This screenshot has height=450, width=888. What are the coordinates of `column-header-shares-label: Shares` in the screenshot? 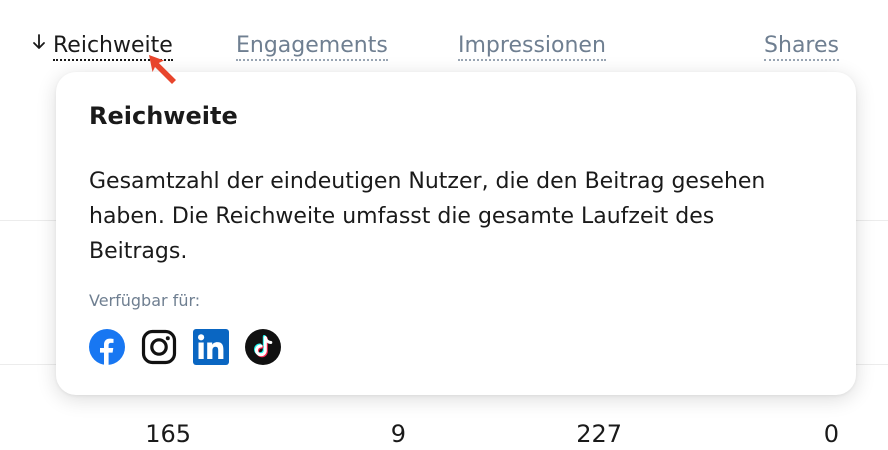 It's located at (801, 47).